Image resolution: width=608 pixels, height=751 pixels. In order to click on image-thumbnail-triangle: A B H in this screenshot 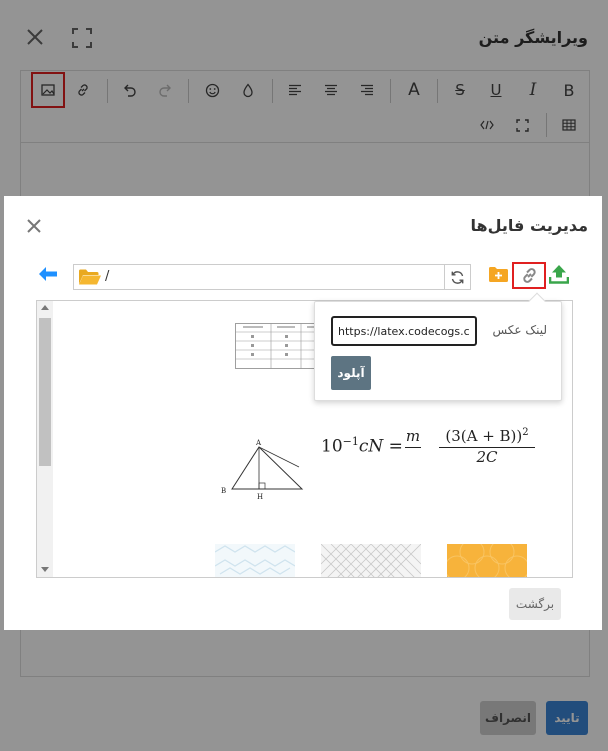, I will do `click(257, 472)`.